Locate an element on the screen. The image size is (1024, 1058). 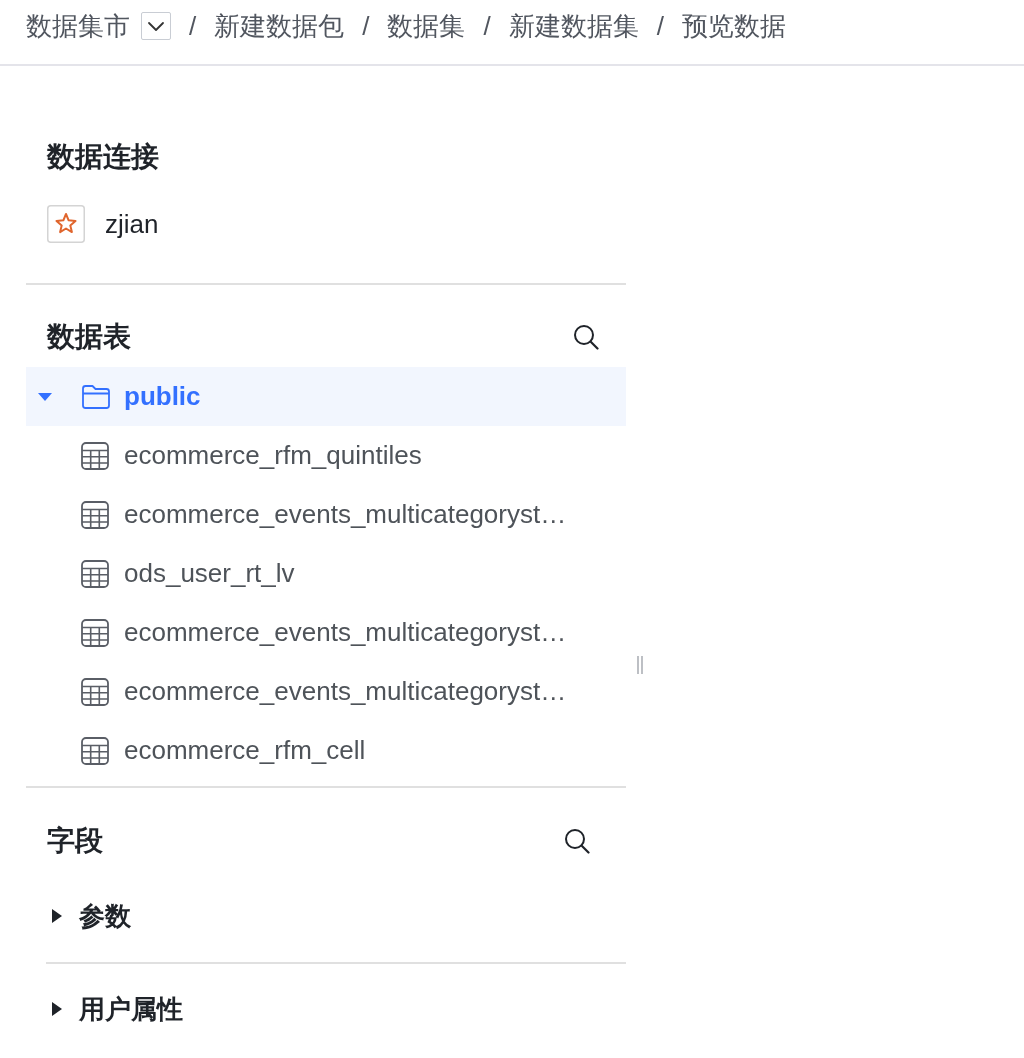
breadcrumb-link: 新建数据集 is located at coordinates (573, 26).